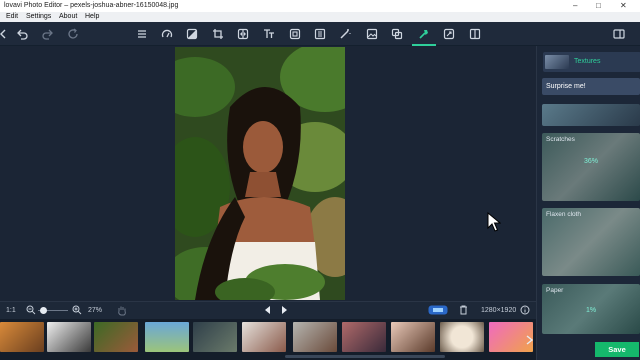 This screenshot has width=640, height=360. What do you see at coordinates (591, 167) in the screenshot?
I see `texture-card-scratches: Scratches 36%` at bounding box center [591, 167].